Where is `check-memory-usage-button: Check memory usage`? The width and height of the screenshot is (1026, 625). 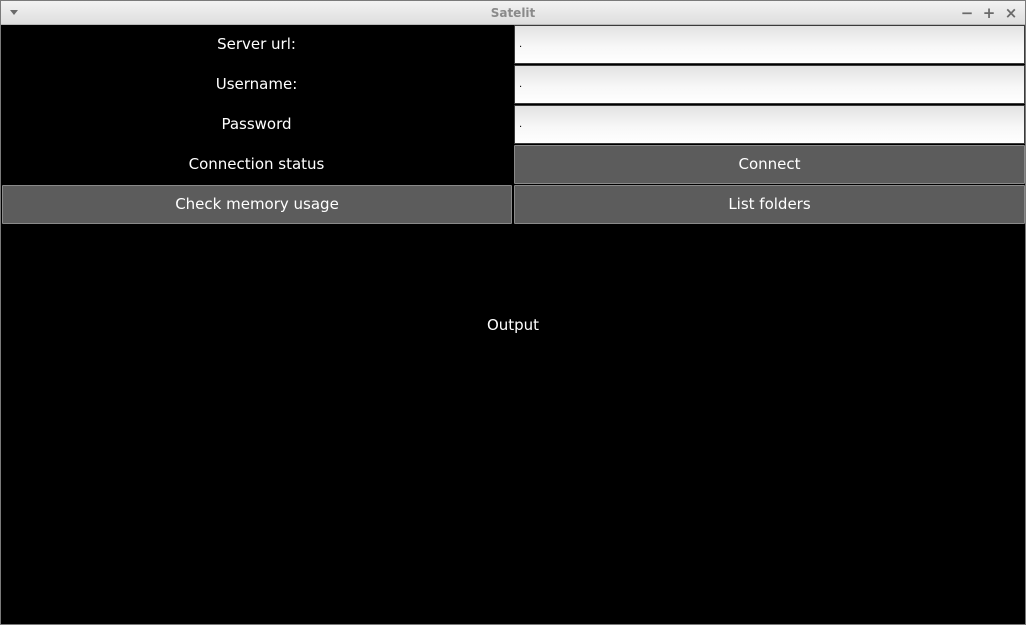
check-memory-usage-button: Check memory usage is located at coordinates (257, 204).